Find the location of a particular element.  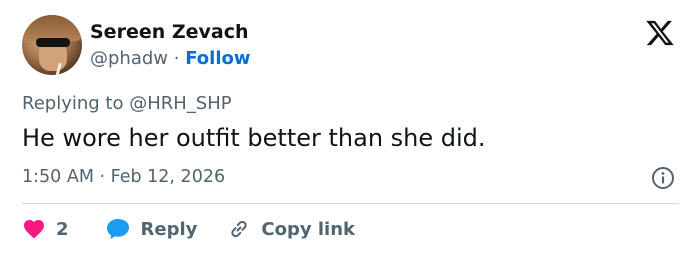

like-count: 2 is located at coordinates (62, 229).